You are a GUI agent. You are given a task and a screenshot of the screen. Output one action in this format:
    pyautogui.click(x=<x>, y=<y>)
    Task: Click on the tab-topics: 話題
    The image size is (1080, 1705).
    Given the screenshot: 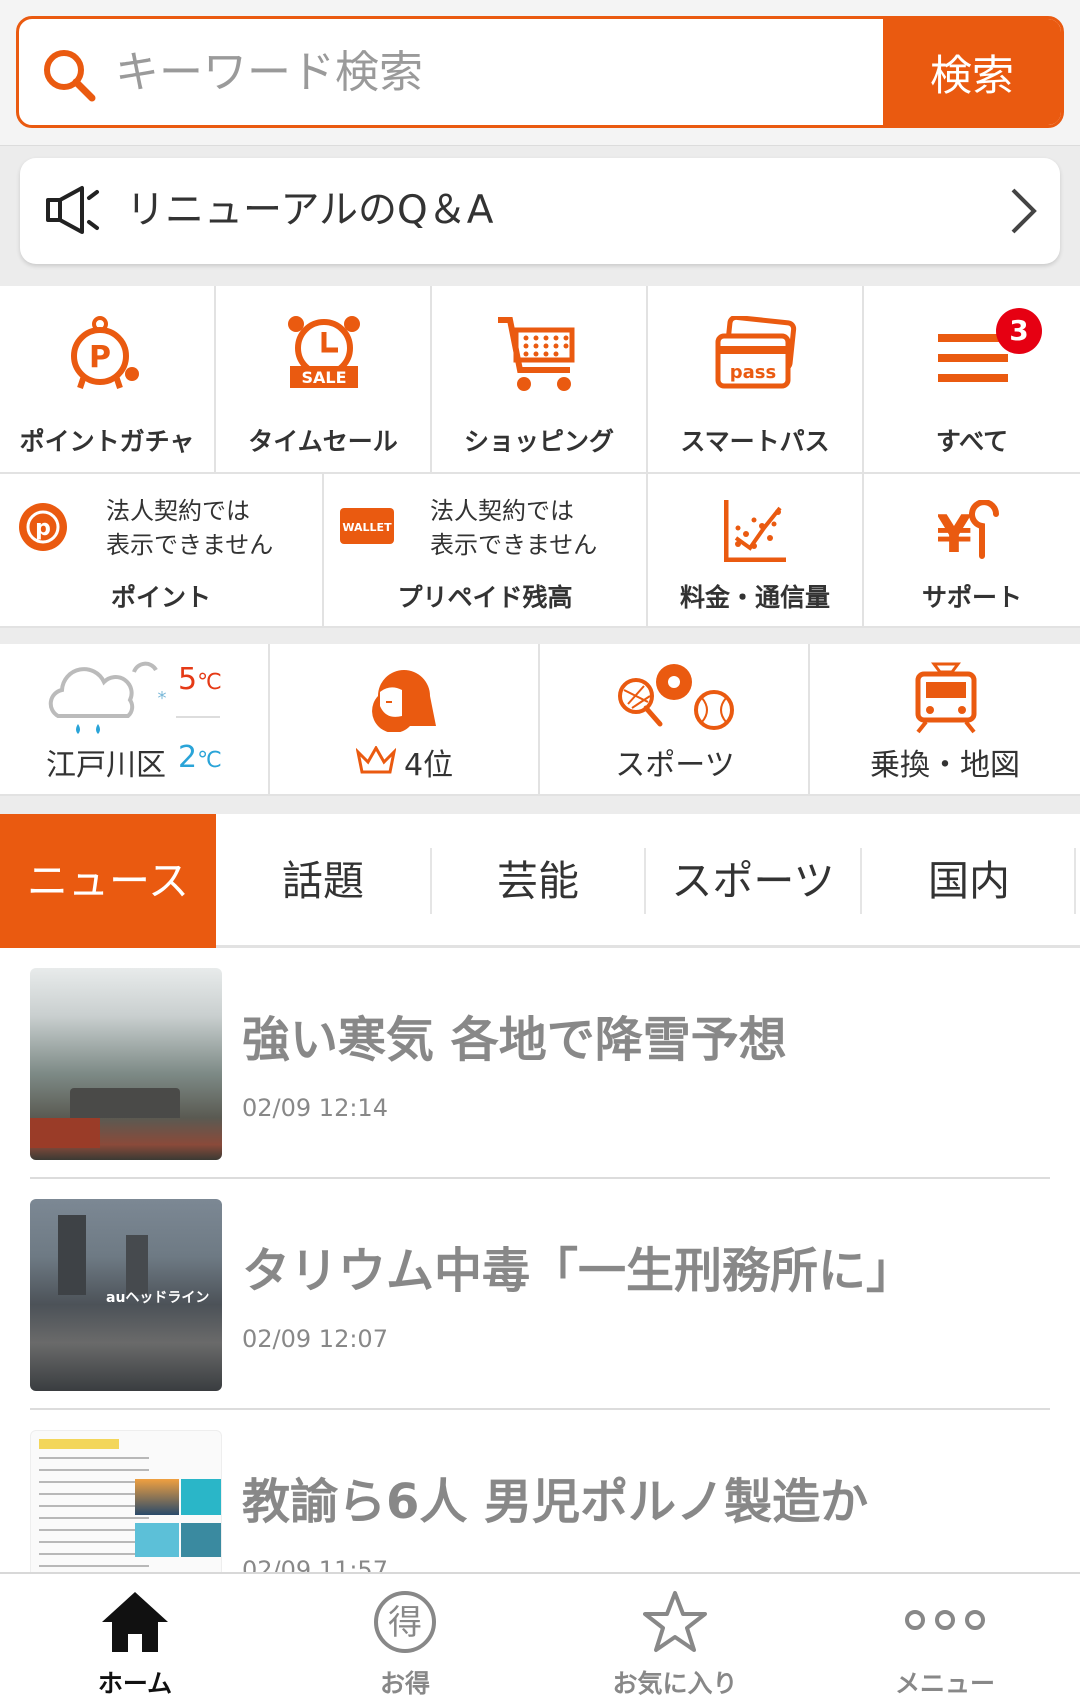 What is the action you would take?
    pyautogui.click(x=323, y=881)
    